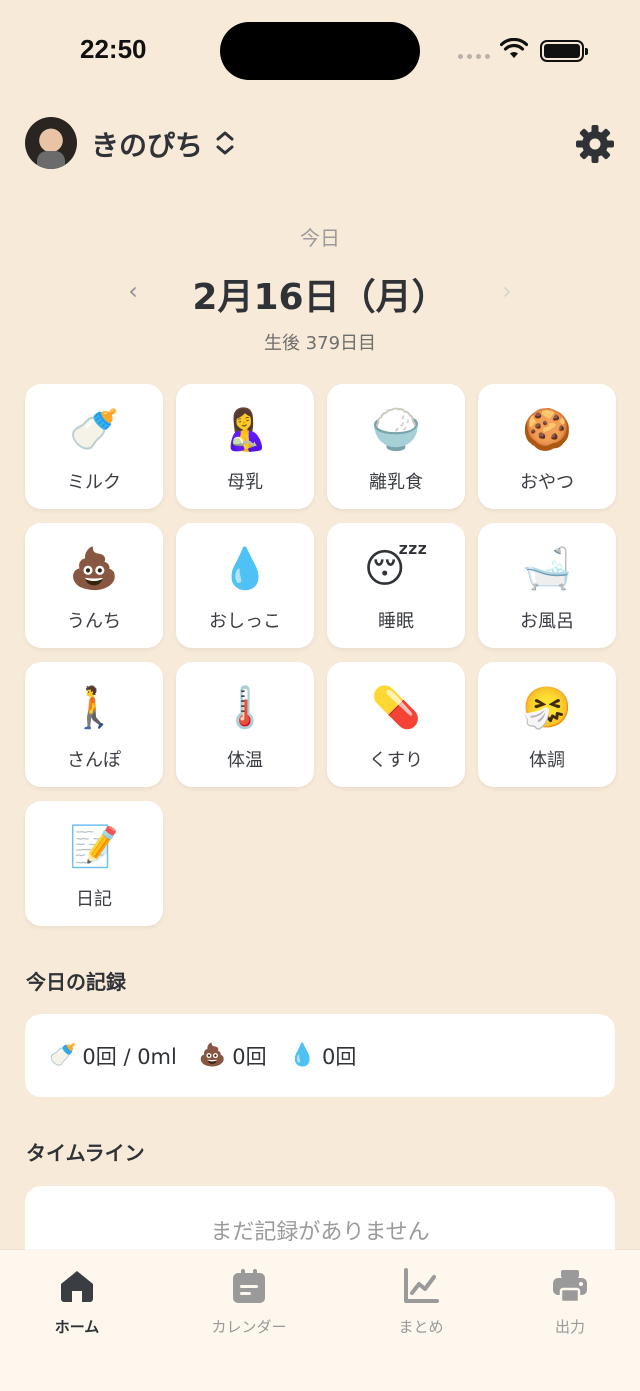 Image resolution: width=640 pixels, height=1391 pixels. I want to click on nav-label: まとめ, so click(421, 1327).